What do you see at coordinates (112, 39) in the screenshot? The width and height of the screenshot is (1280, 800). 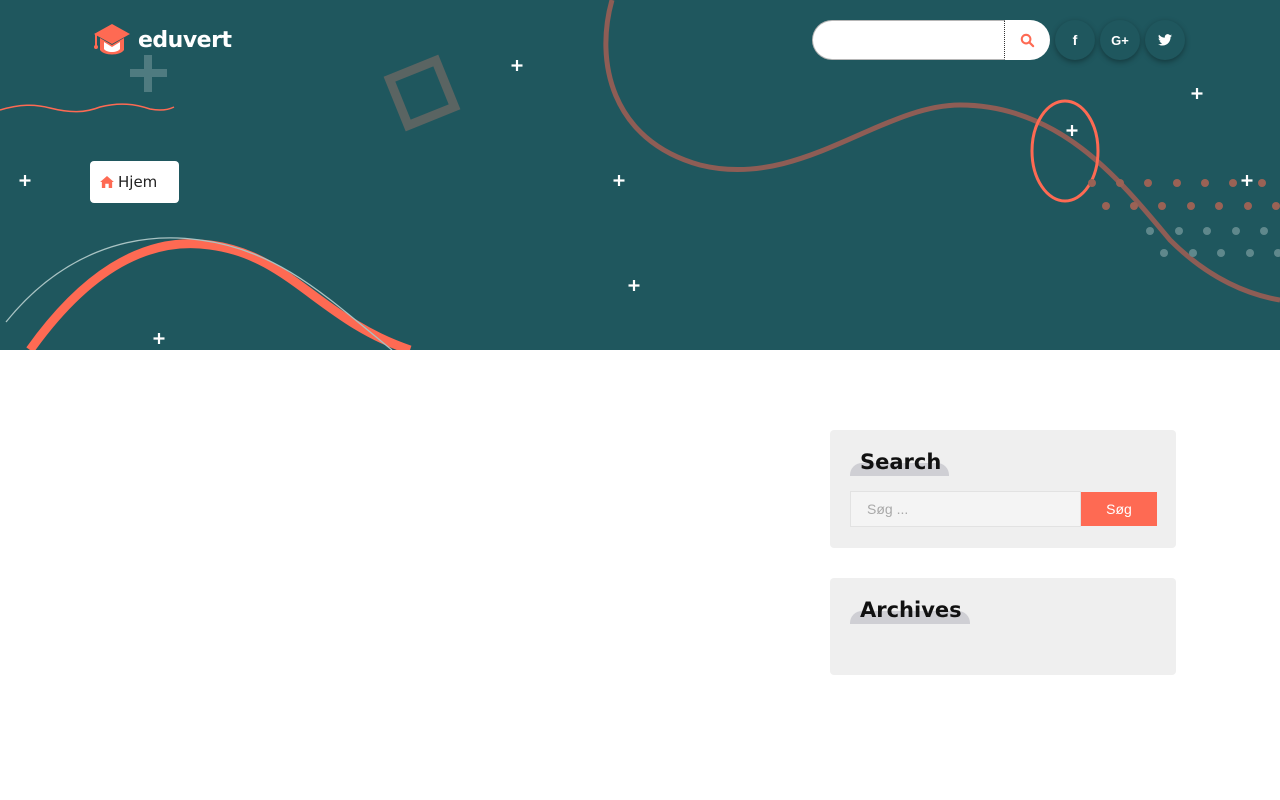 I see `graduation-cap-logo-icon` at bounding box center [112, 39].